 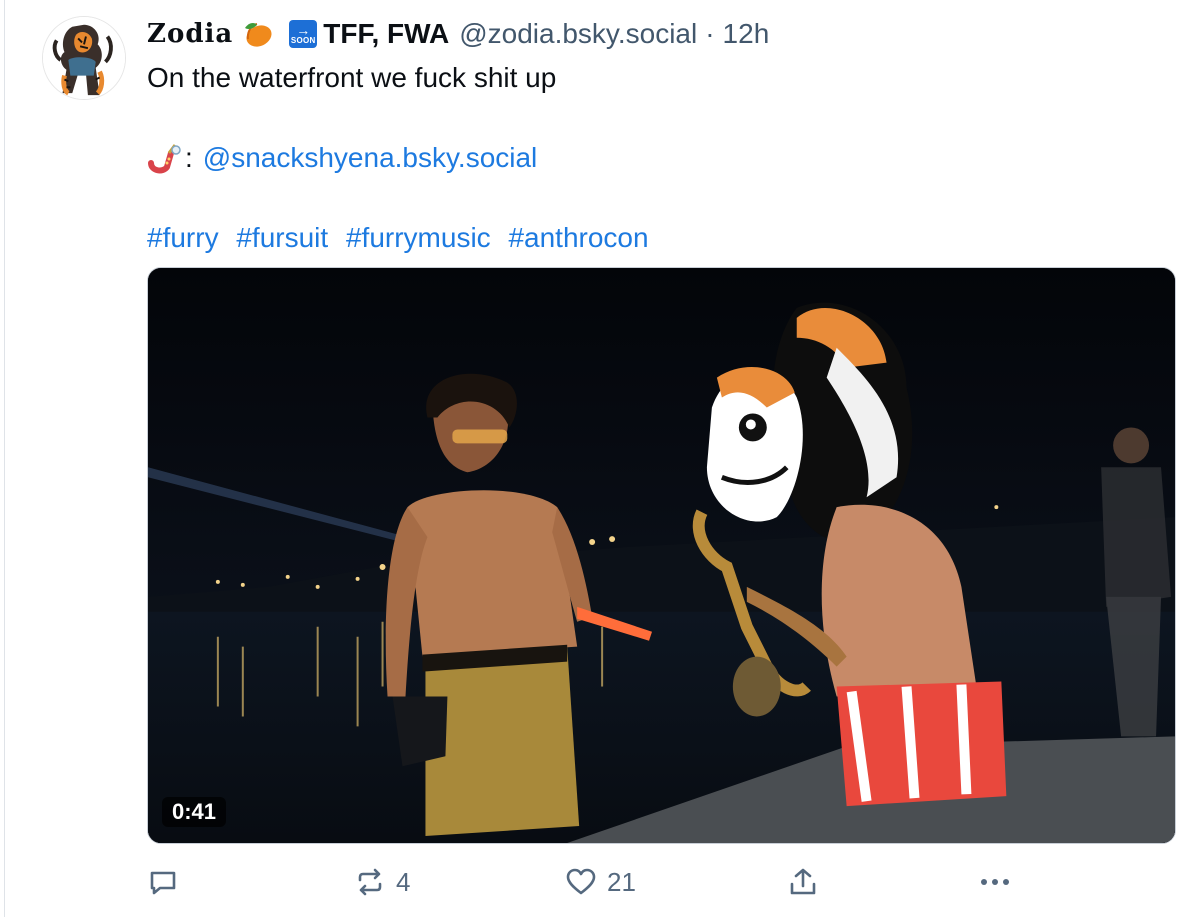 I want to click on reply-button, so click(x=163, y=882).